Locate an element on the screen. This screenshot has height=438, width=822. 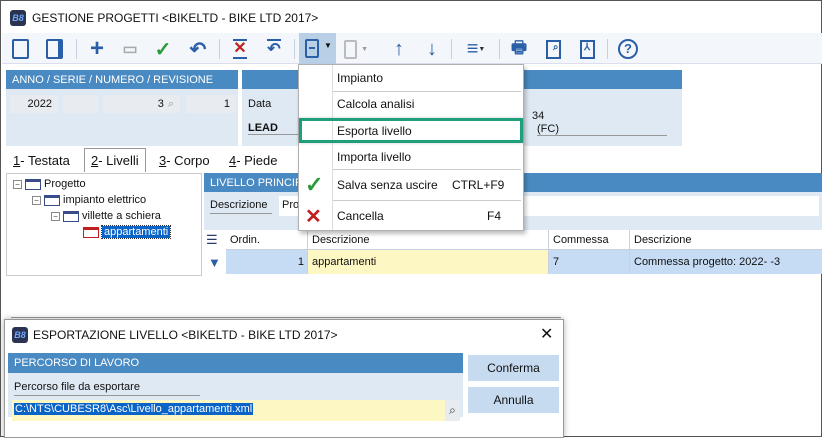
path-label: Percorso file da esportare is located at coordinates (107, 388).